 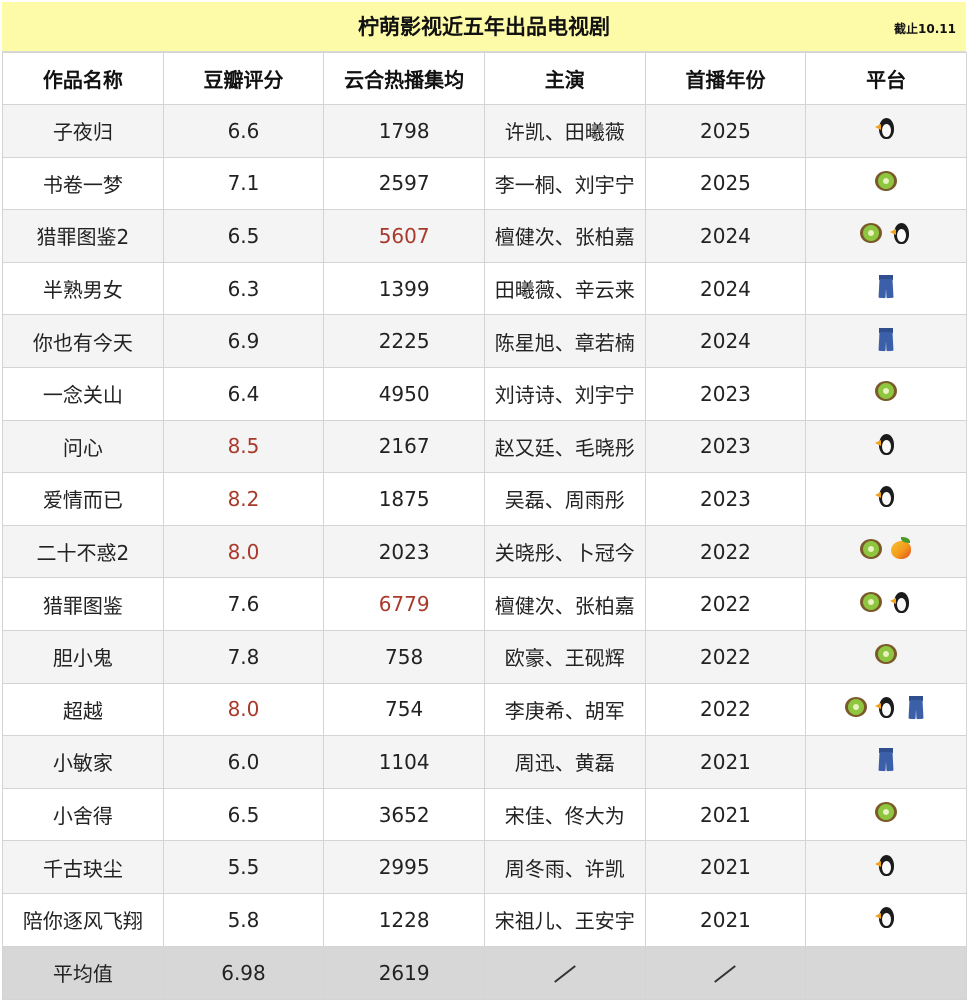 I want to click on cell-name: 一念关山, so click(x=83, y=393).